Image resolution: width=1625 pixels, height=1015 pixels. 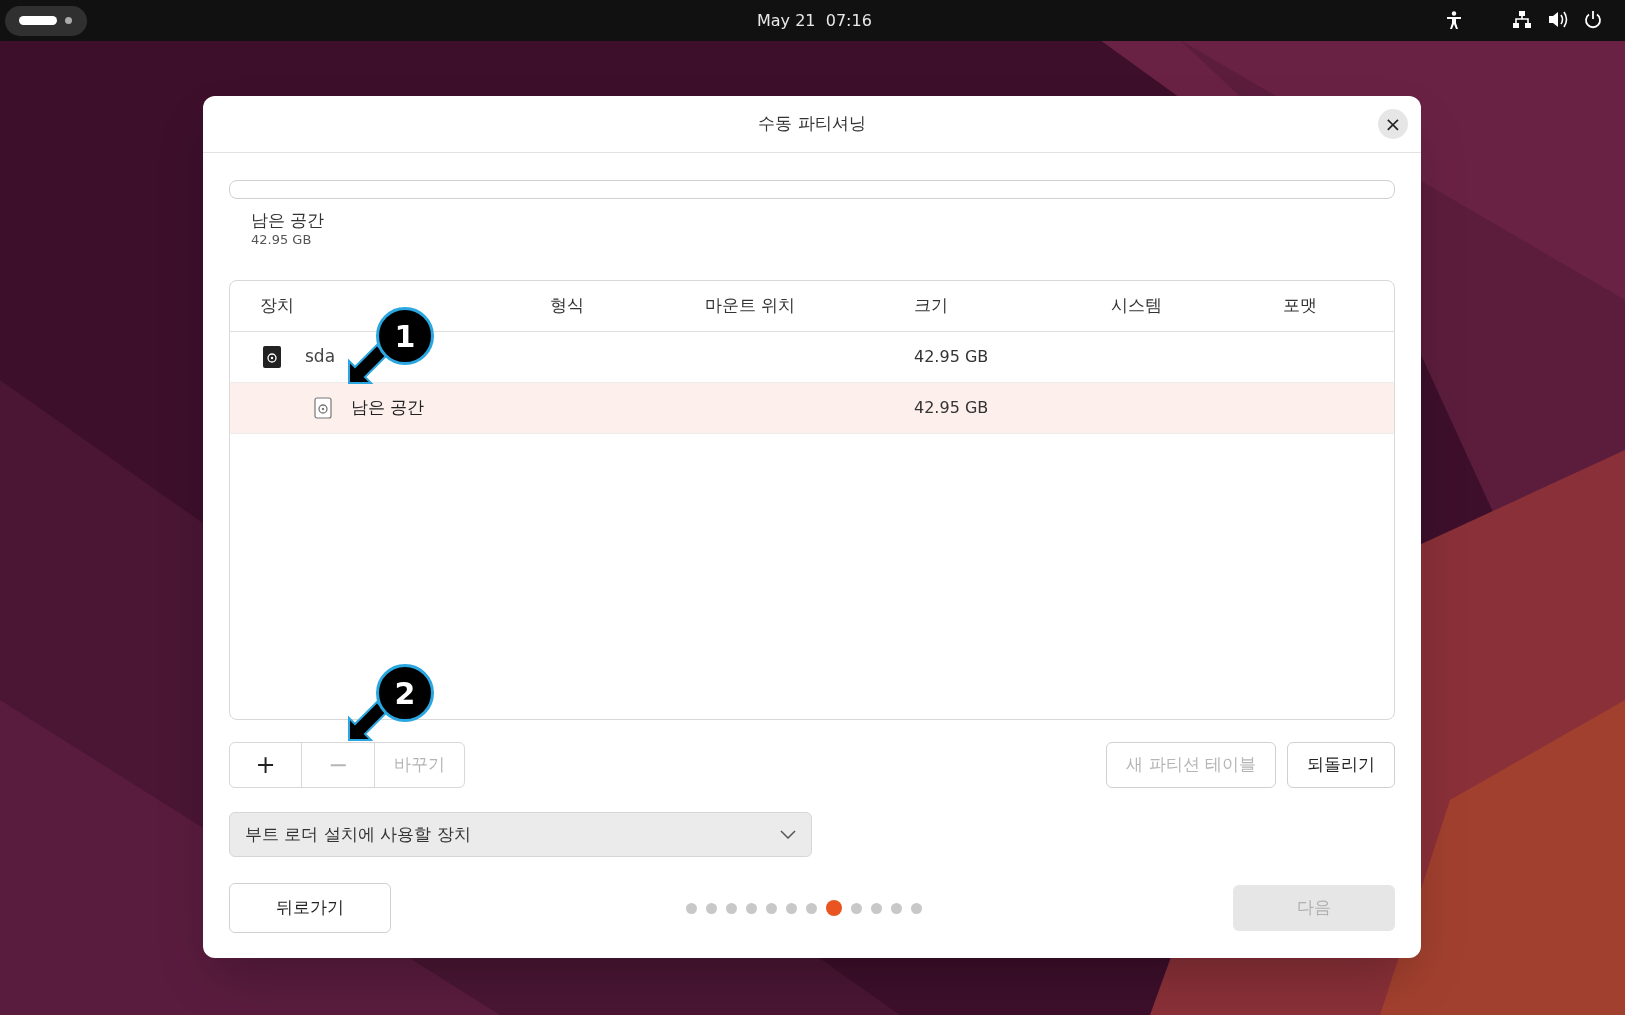 I want to click on activities-button, so click(x=46, y=20).